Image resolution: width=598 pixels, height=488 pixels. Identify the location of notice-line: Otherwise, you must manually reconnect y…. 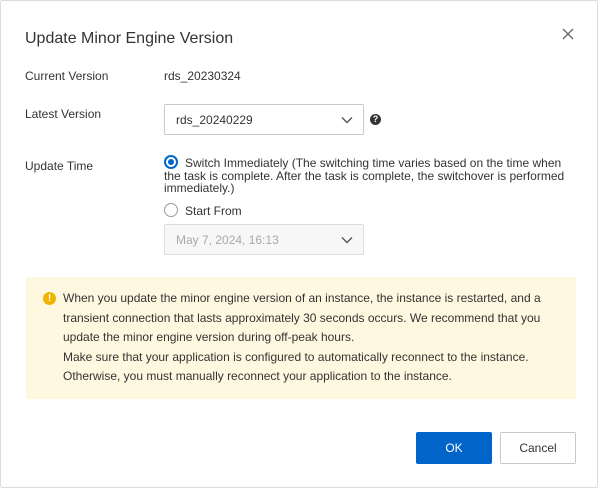
(257, 376).